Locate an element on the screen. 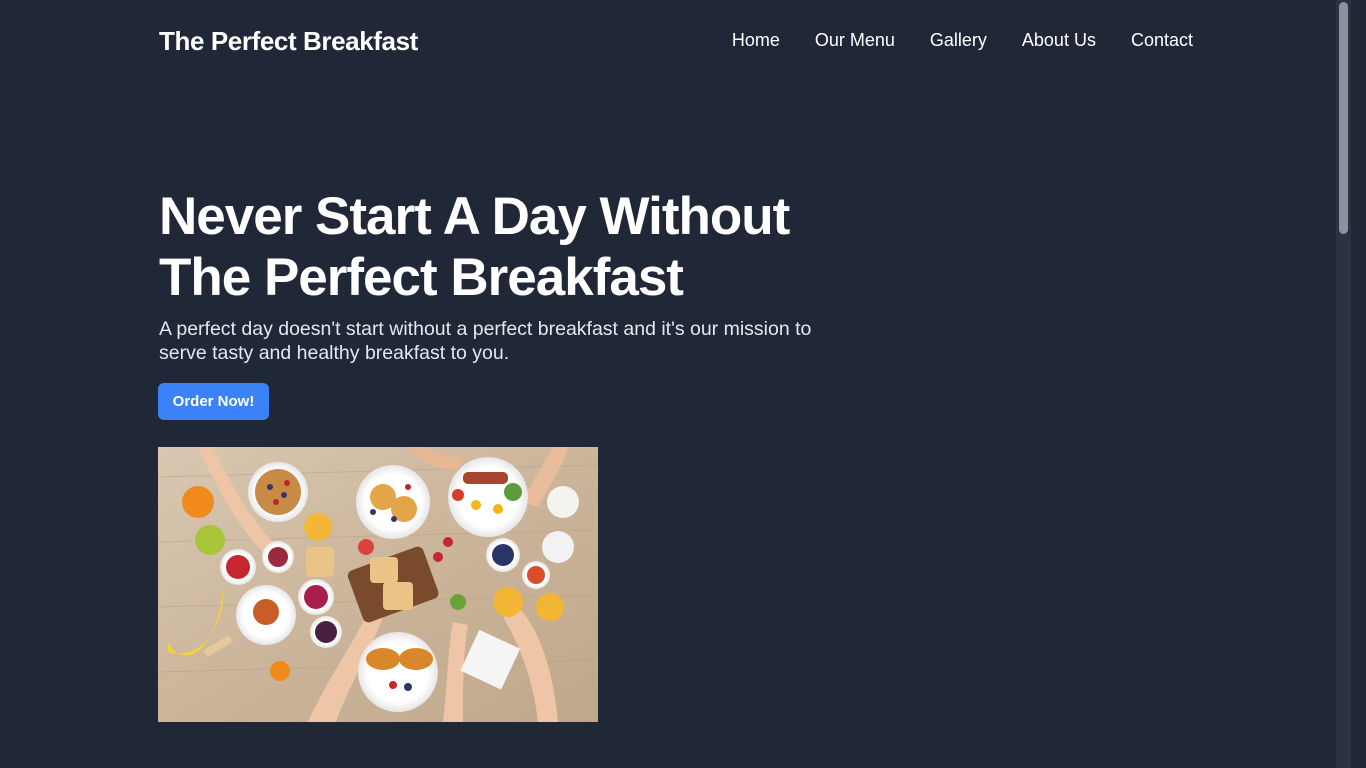 Image resolution: width=1366 pixels, height=768 pixels. nav-gallery: Gallery is located at coordinates (958, 40).